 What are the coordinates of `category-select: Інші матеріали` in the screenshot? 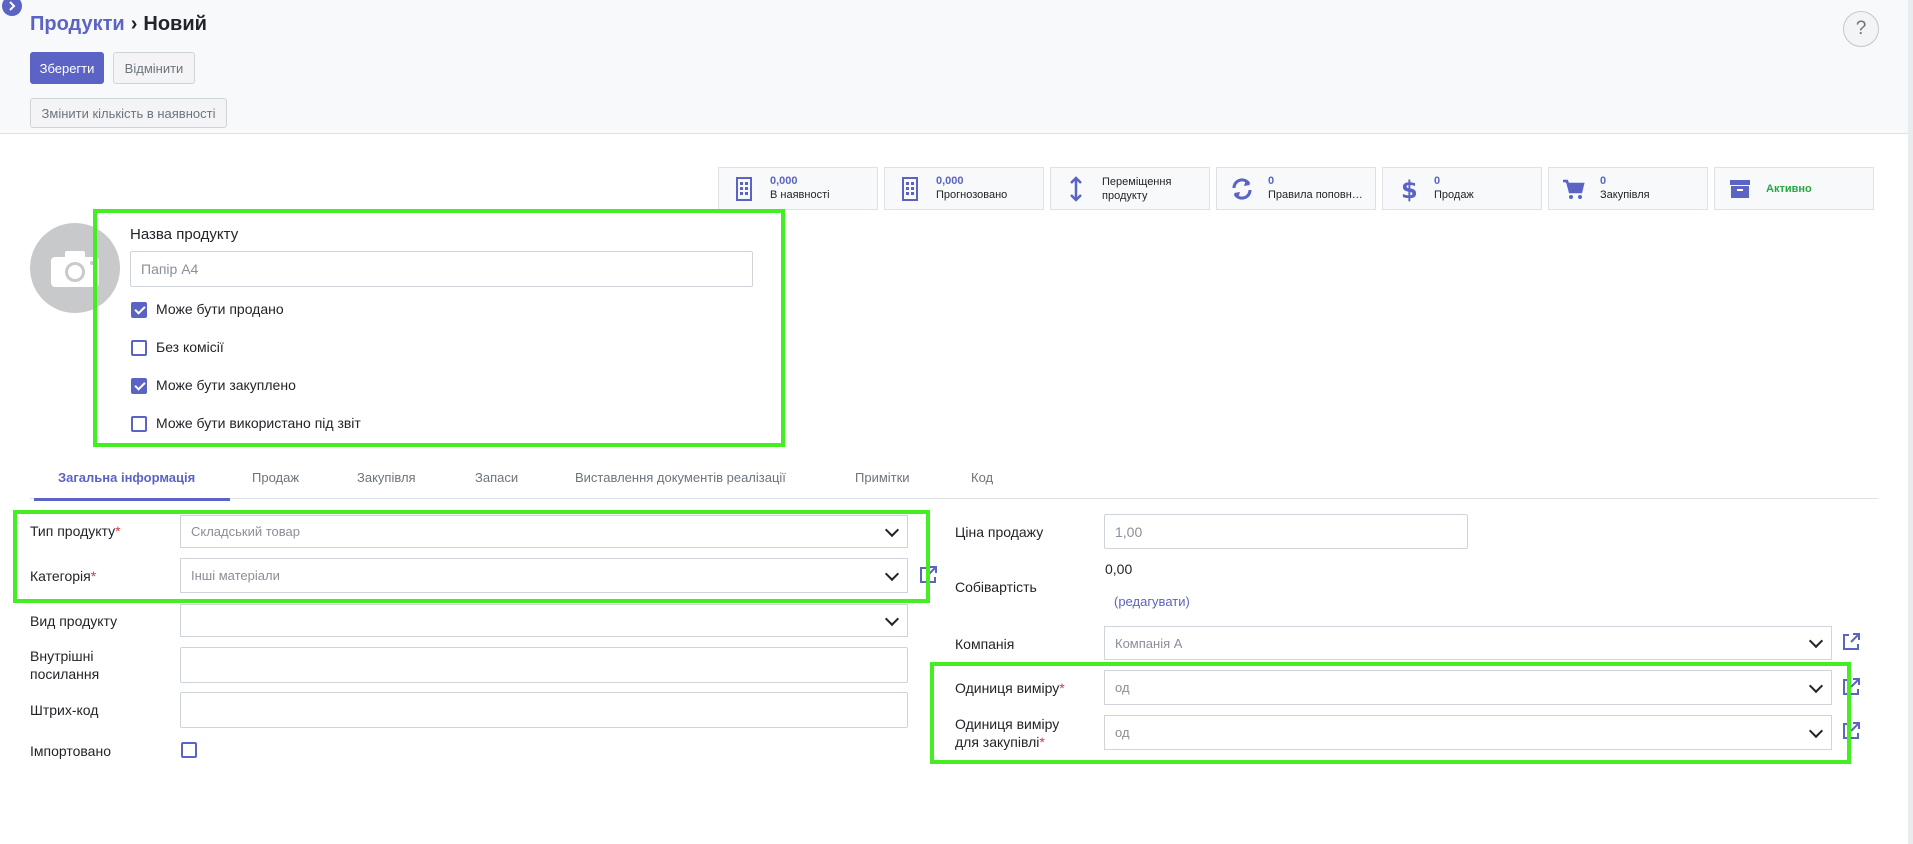 It's located at (544, 575).